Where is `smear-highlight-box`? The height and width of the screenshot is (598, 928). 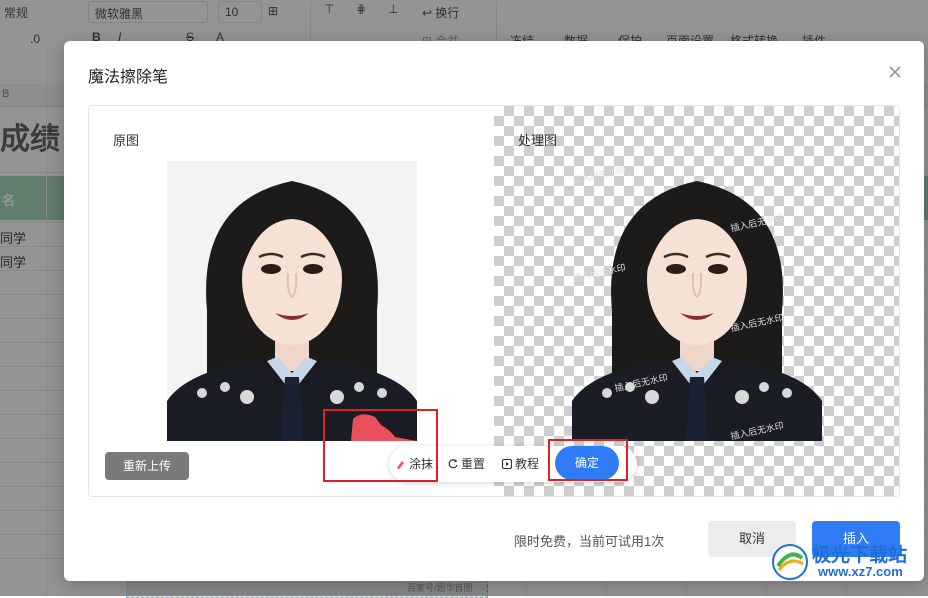
smear-highlight-box is located at coordinates (380, 445).